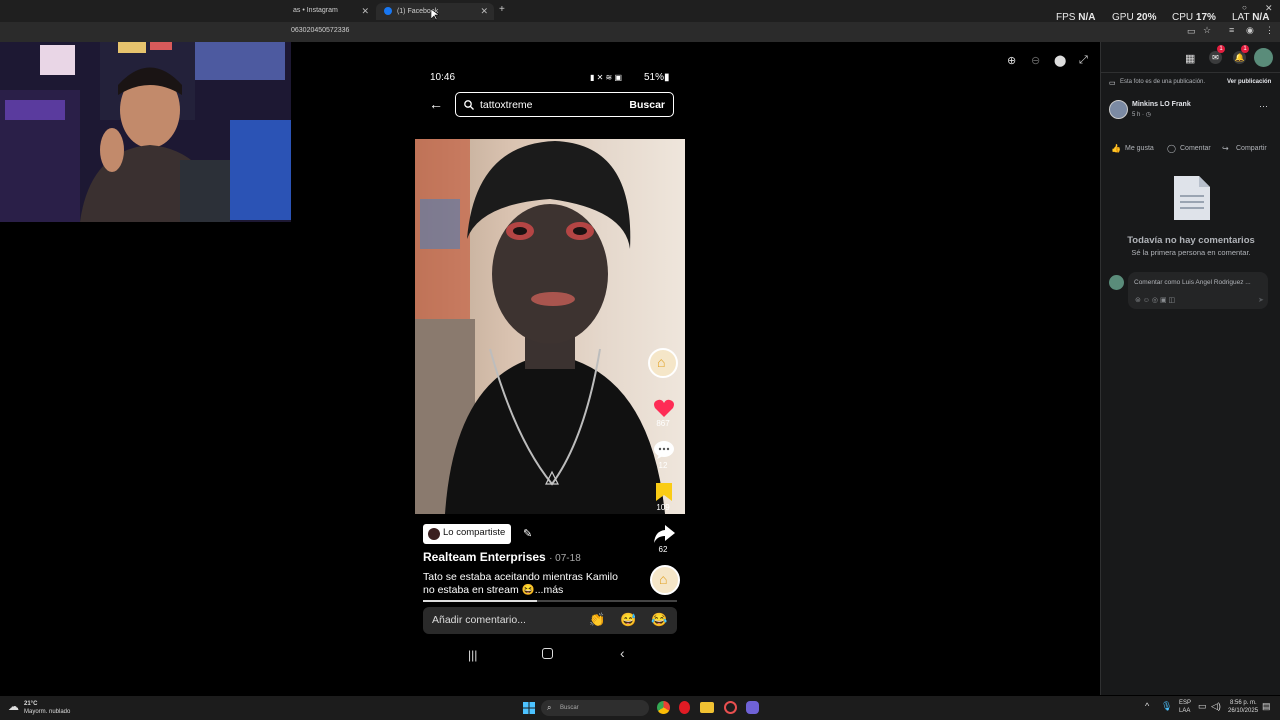  What do you see at coordinates (1245, 49) in the screenshot?
I see `notification-badge: 1` at bounding box center [1245, 49].